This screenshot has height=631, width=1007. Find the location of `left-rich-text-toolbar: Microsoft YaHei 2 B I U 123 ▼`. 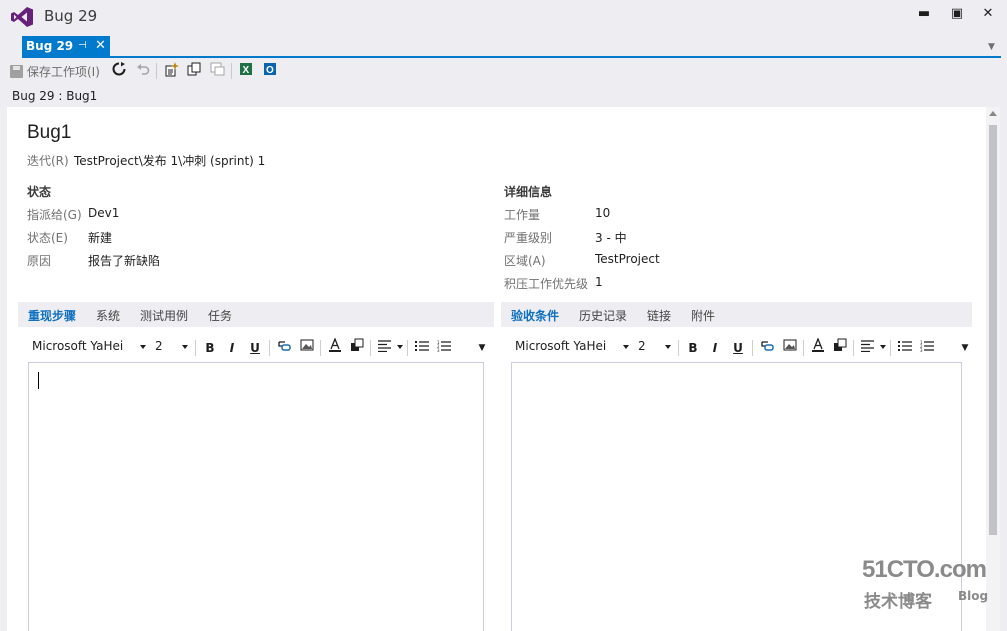

left-rich-text-toolbar: Microsoft YaHei 2 B I U 123 ▼ is located at coordinates (262, 348).